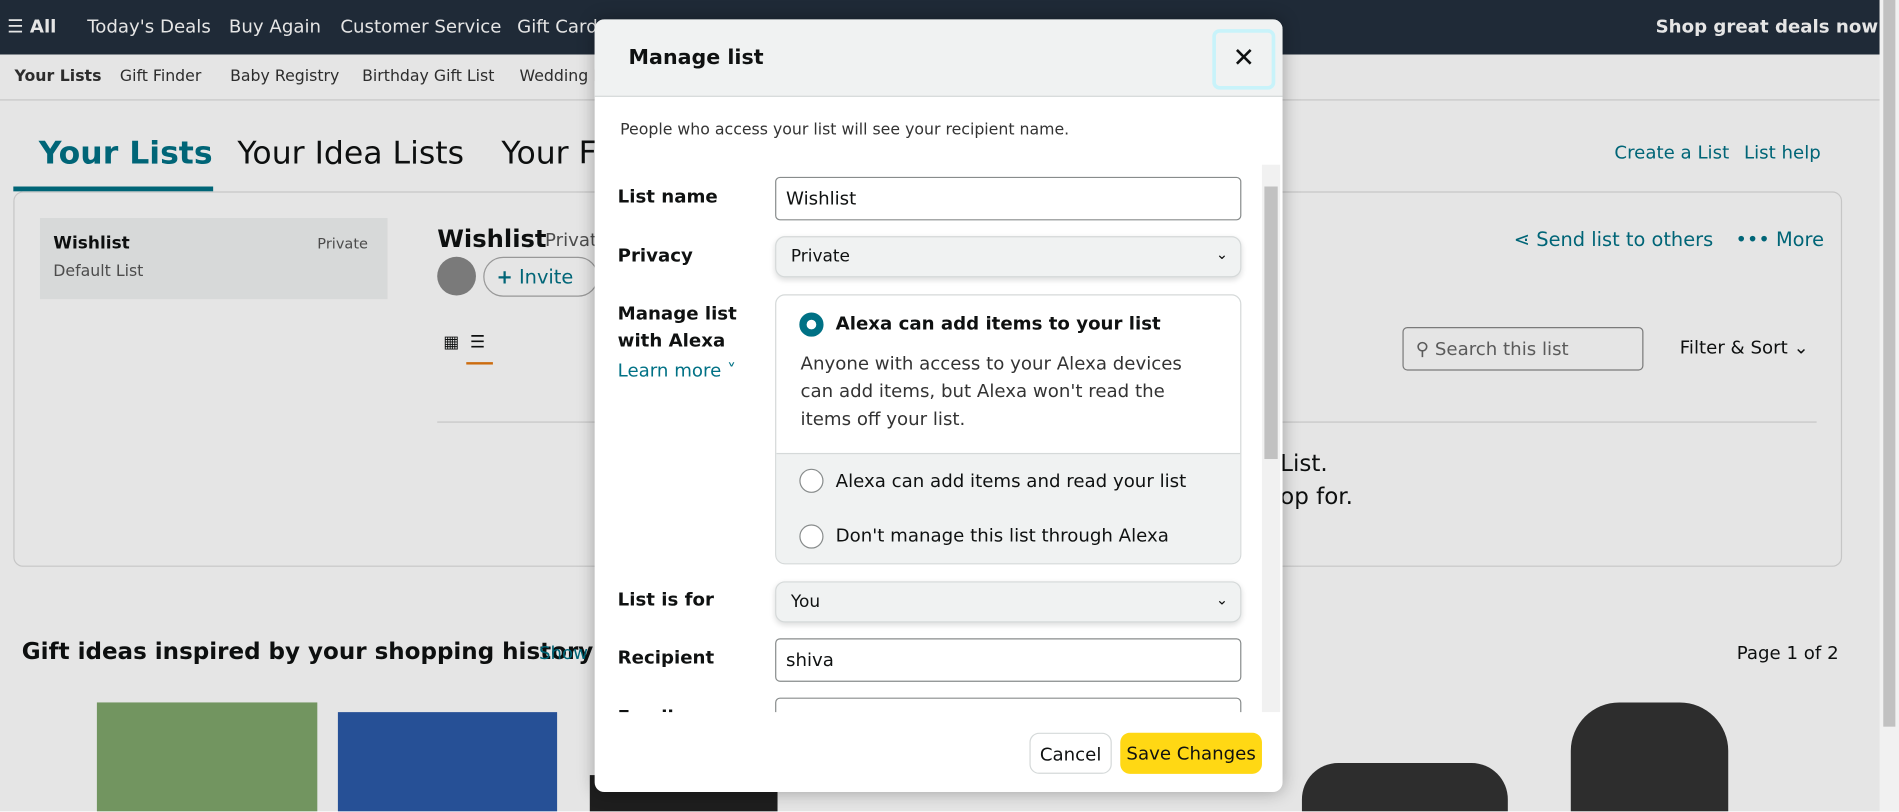 The height and width of the screenshot is (812, 1899). I want to click on email-input, so click(1008, 705).